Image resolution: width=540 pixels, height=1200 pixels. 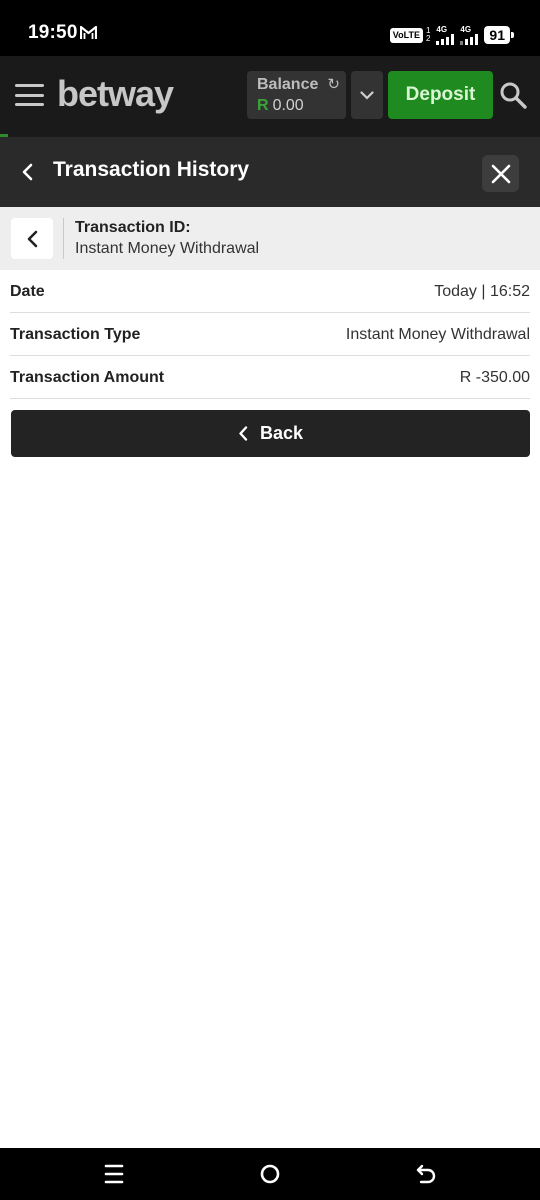 What do you see at coordinates (270, 377) in the screenshot?
I see `detail-row-amount: Transaction Amount R -350.00` at bounding box center [270, 377].